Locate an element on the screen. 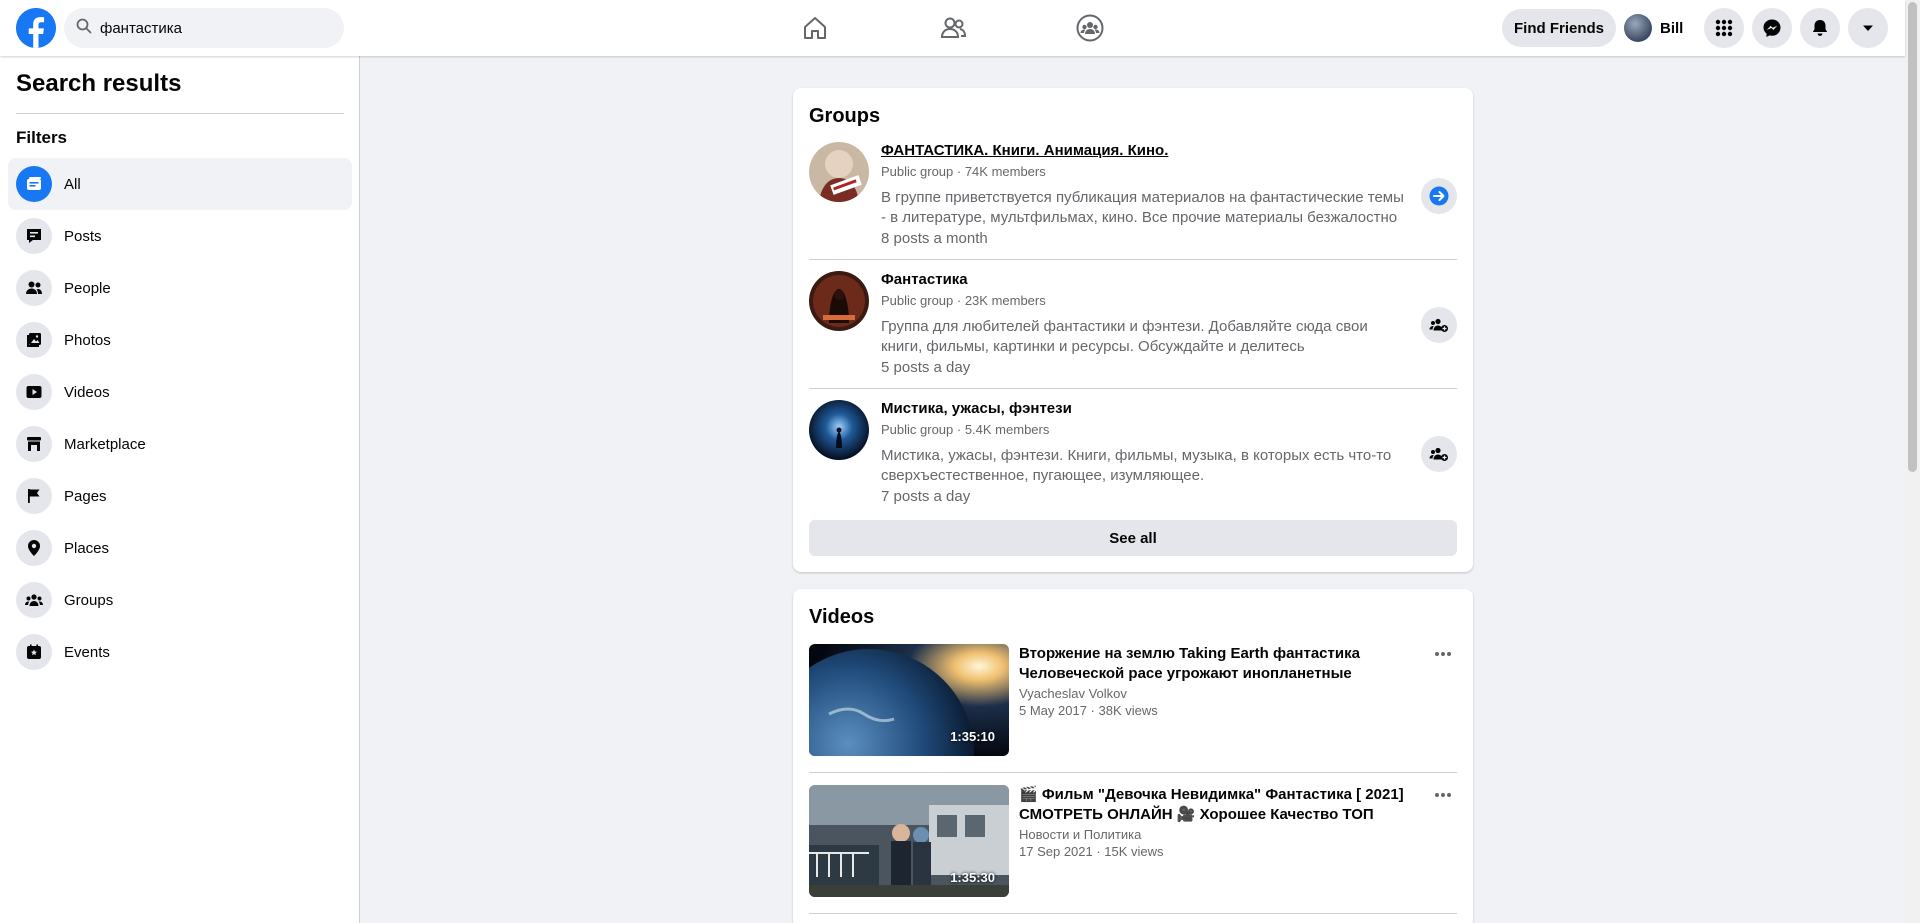  photos-icon is located at coordinates (34, 340).